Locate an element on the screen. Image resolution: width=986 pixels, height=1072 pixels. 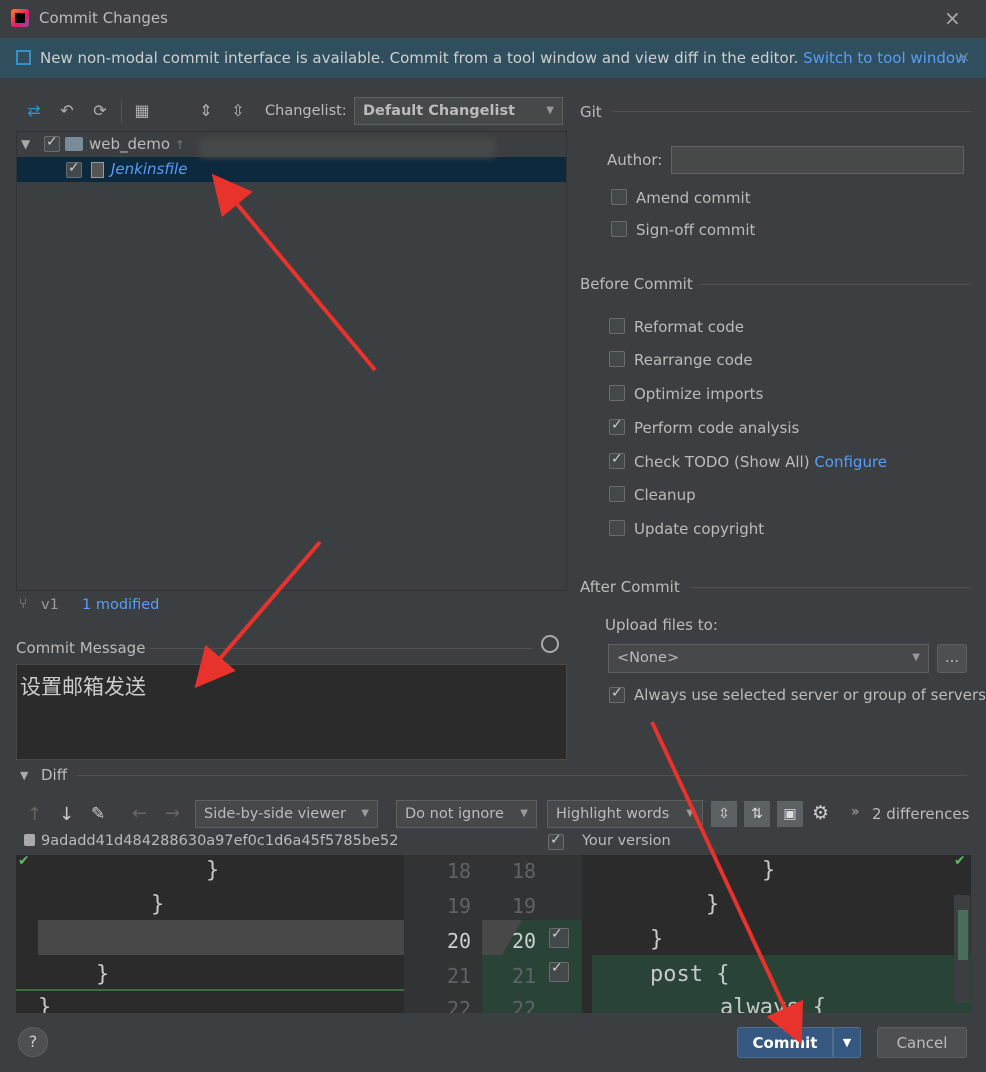
collapse-diff-icon: ▼ is located at coordinates (24, 775).